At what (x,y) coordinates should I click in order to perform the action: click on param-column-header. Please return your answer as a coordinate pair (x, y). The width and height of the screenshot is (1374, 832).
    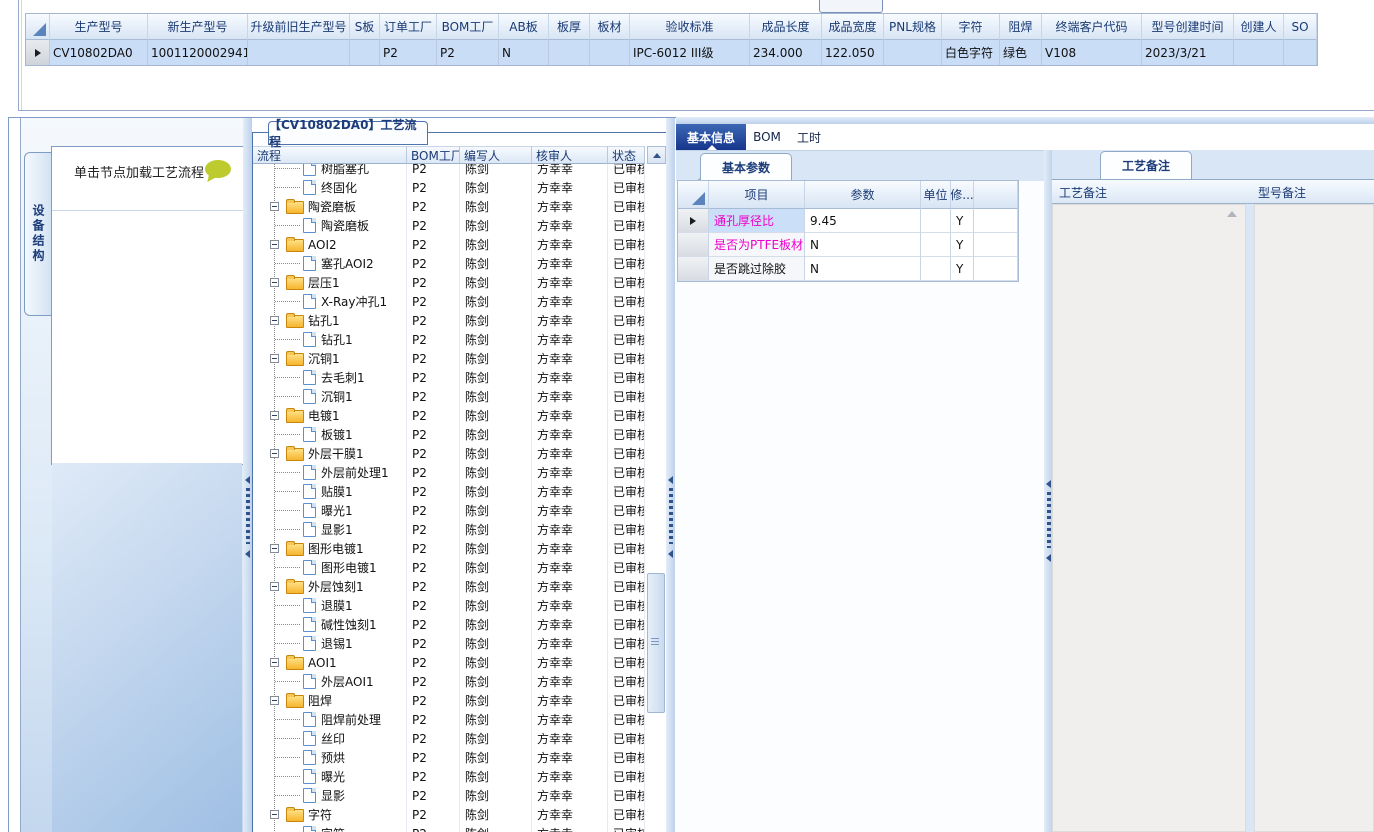
    Looking at the image, I should click on (996, 195).